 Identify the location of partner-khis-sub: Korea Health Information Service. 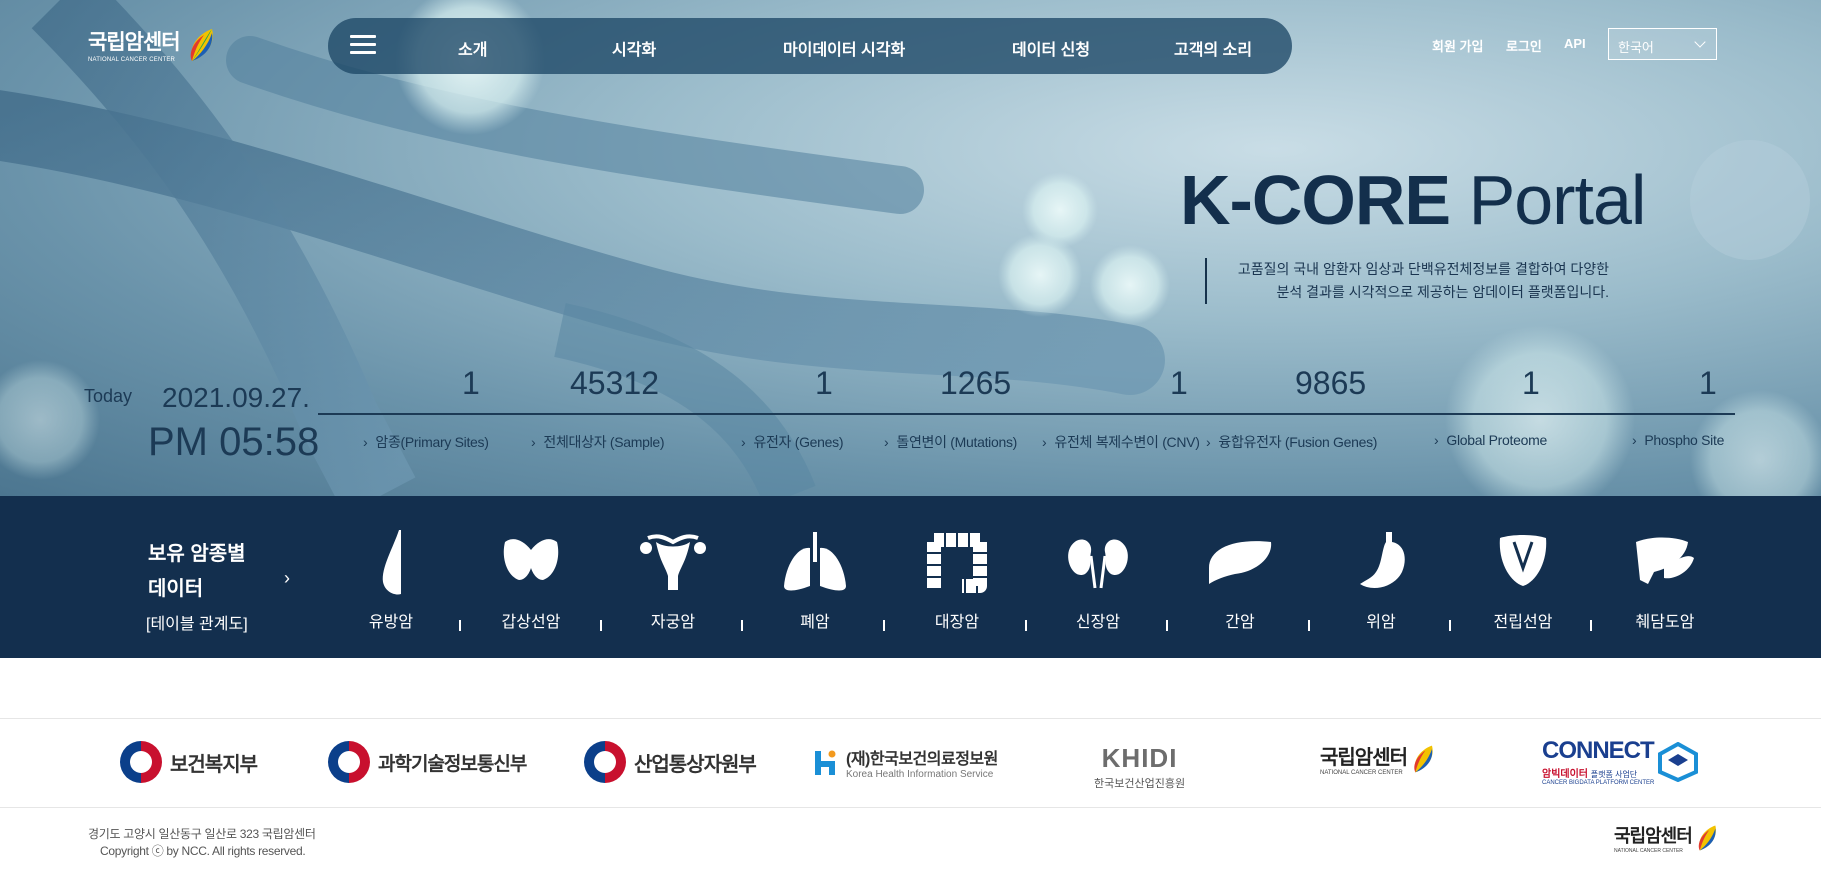
(920, 774).